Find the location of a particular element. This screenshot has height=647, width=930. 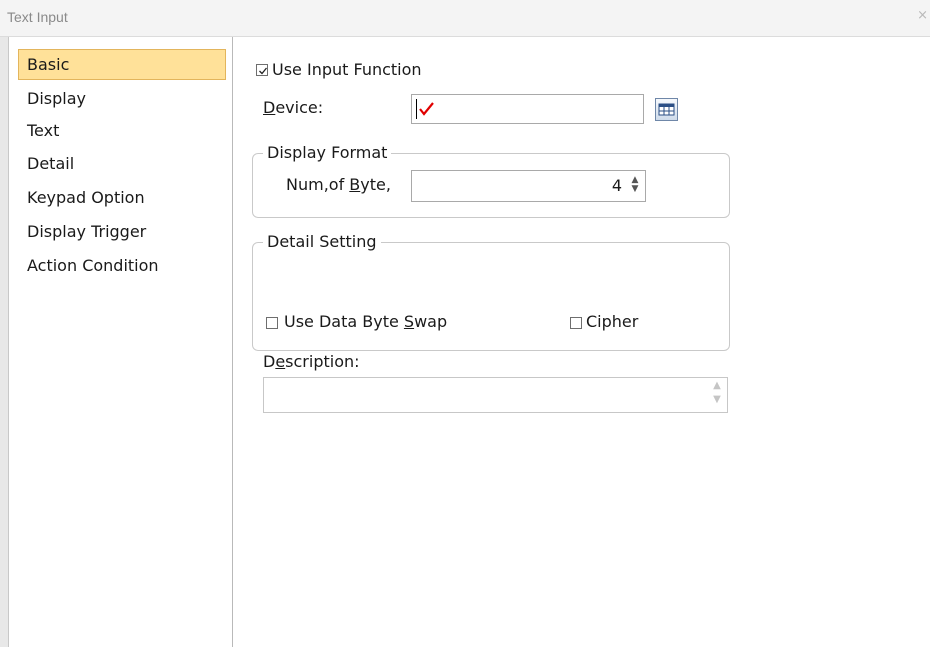

scroll-up-icon: ▲ is located at coordinates (717, 386).